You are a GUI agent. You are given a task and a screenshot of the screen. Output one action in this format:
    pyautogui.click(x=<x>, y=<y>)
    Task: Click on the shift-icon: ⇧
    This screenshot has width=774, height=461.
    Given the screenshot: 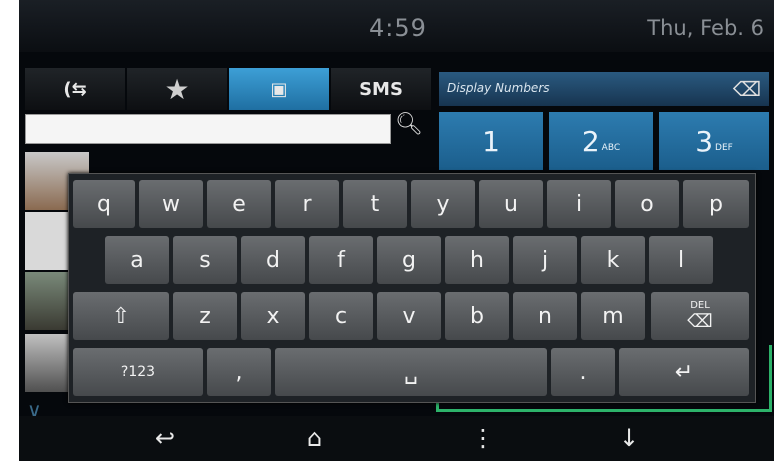 What is the action you would take?
    pyautogui.click(x=121, y=316)
    